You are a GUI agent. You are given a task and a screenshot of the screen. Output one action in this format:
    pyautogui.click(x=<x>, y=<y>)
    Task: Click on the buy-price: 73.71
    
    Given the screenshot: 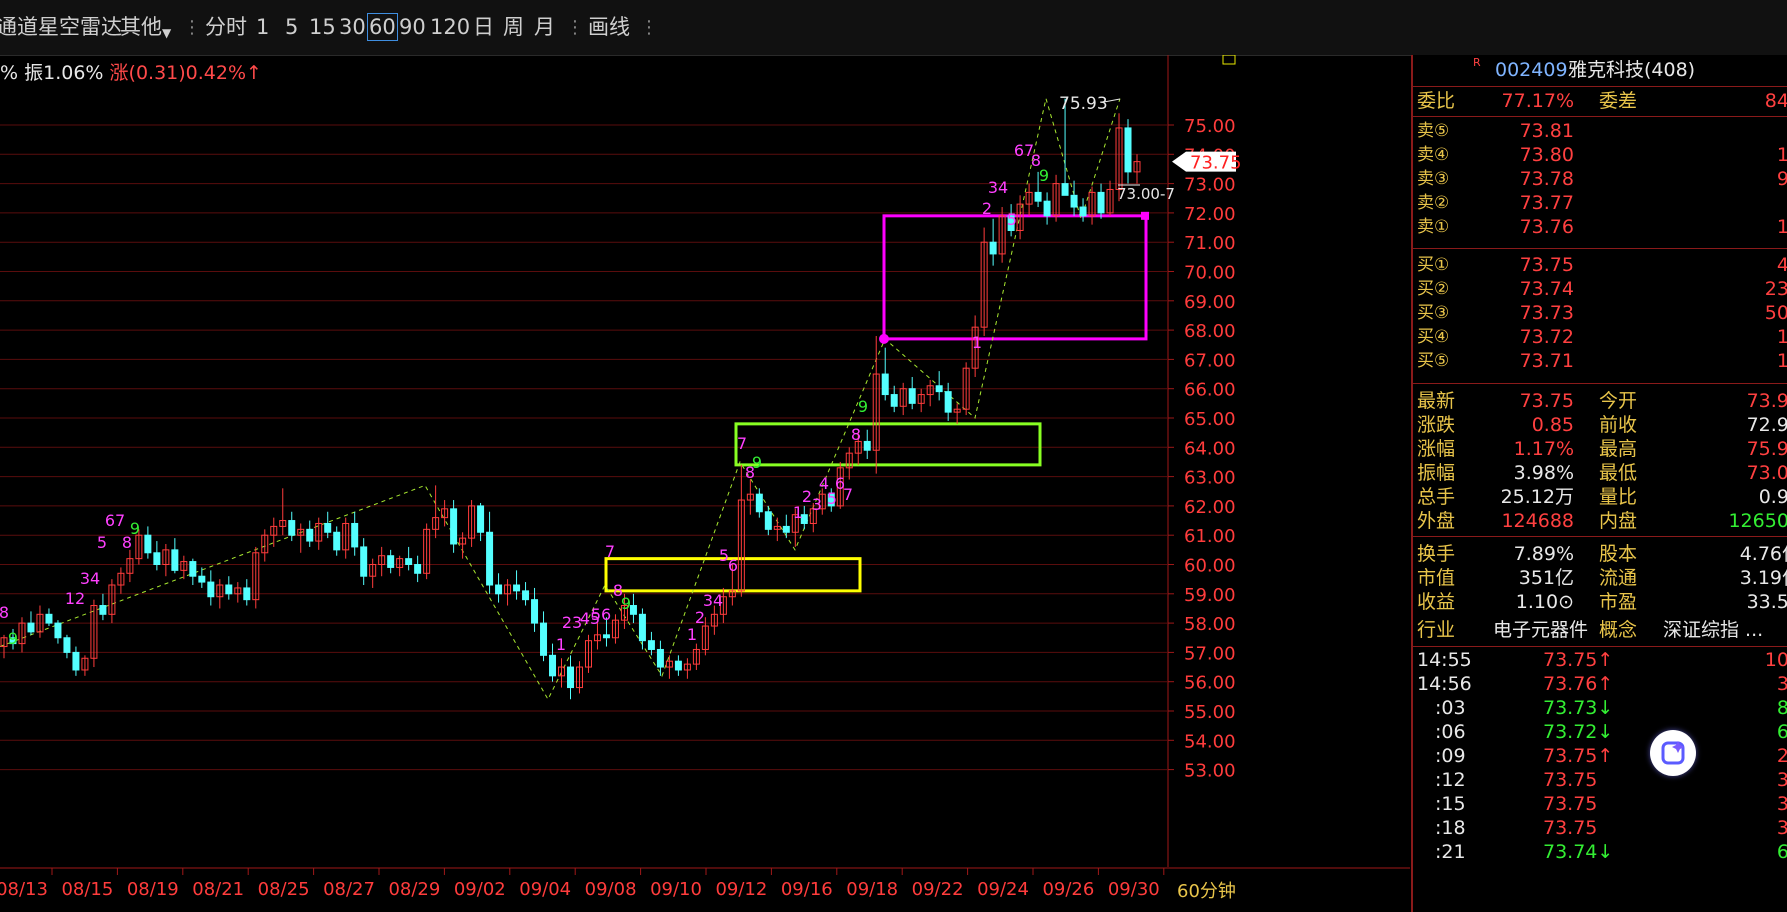 What is the action you would take?
    pyautogui.click(x=1547, y=361)
    